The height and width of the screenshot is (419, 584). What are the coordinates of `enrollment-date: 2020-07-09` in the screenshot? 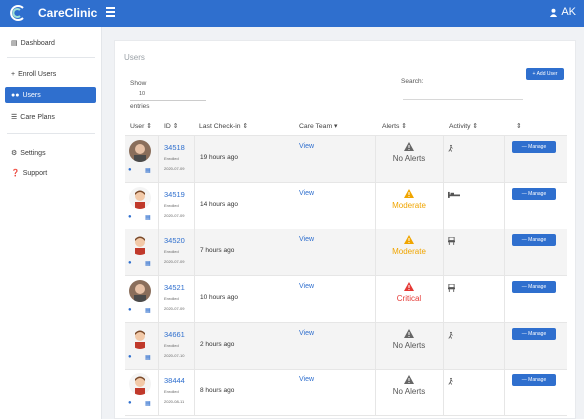 It's located at (174, 215).